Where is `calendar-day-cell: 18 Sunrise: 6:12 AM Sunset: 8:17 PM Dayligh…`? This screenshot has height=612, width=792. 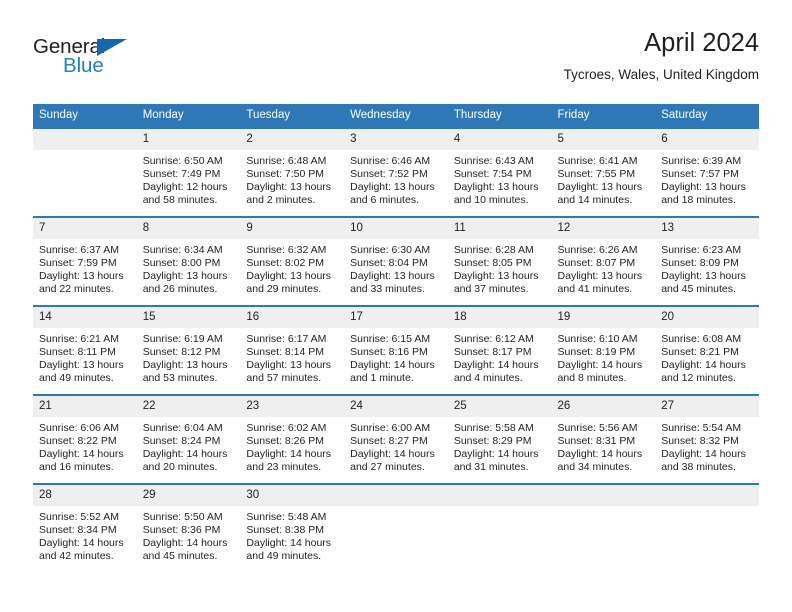 calendar-day-cell: 18 Sunrise: 6:12 AM Sunset: 8:17 PM Dayligh… is located at coordinates (499, 350).